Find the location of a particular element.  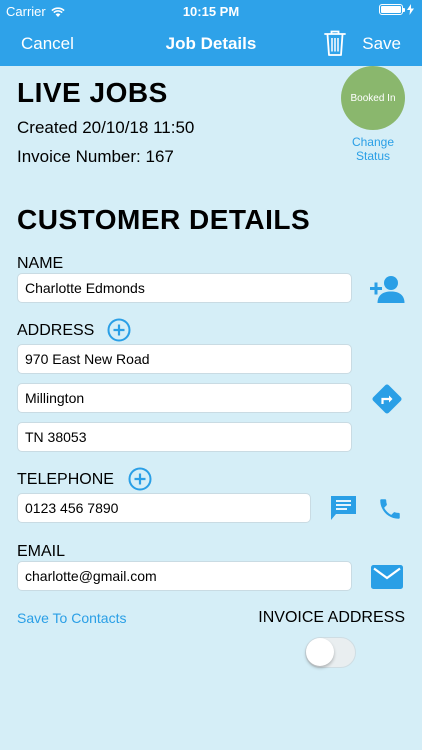

customer-details-heading: CUSTOMER DETAILS is located at coordinates (164, 219).